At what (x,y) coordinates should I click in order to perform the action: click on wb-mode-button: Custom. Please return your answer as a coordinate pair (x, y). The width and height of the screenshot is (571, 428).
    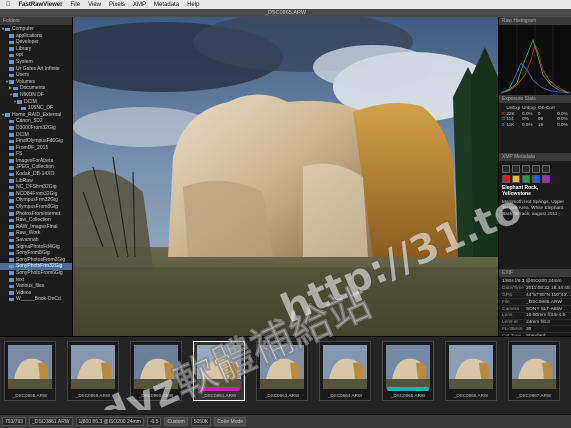
    Looking at the image, I should click on (176, 421).